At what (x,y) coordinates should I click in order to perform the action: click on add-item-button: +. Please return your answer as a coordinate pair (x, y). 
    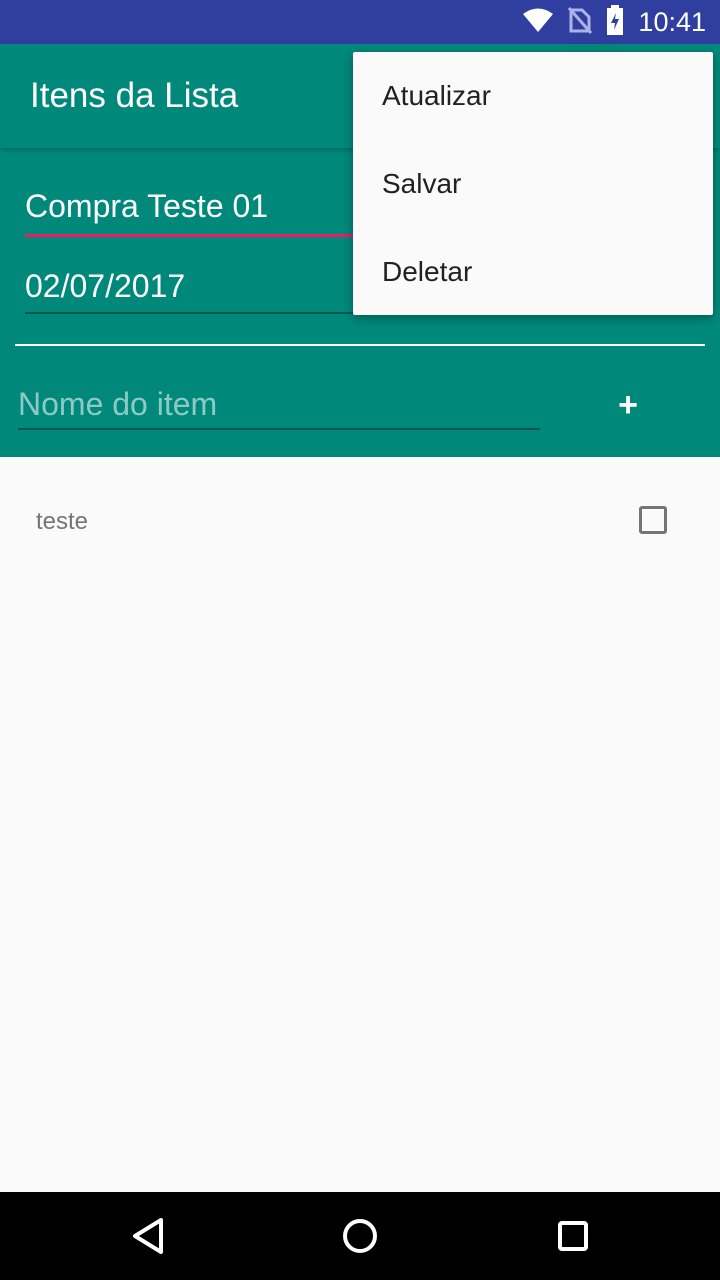
    Looking at the image, I should click on (628, 405).